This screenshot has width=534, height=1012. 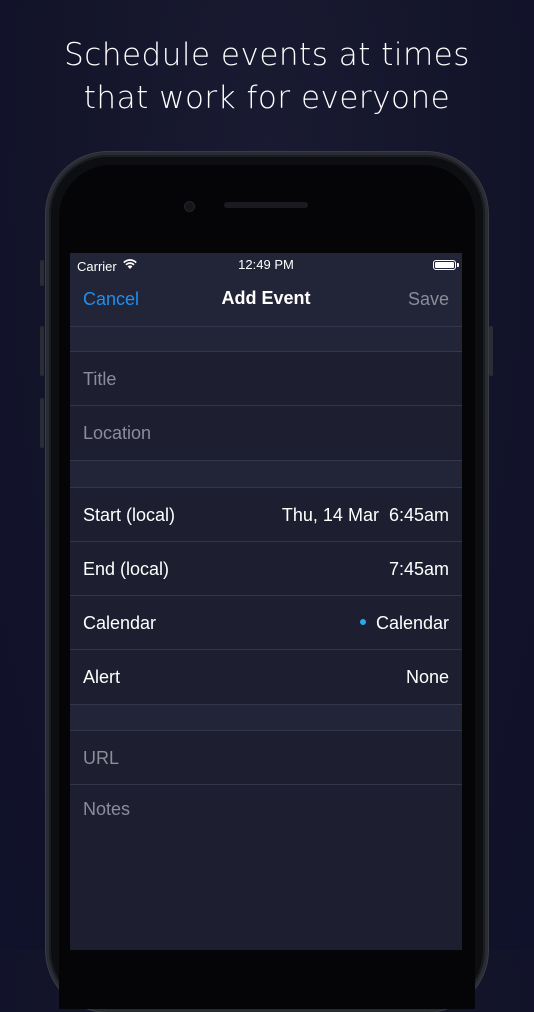 What do you see at coordinates (102, 677) in the screenshot?
I see `alert-label: Alert` at bounding box center [102, 677].